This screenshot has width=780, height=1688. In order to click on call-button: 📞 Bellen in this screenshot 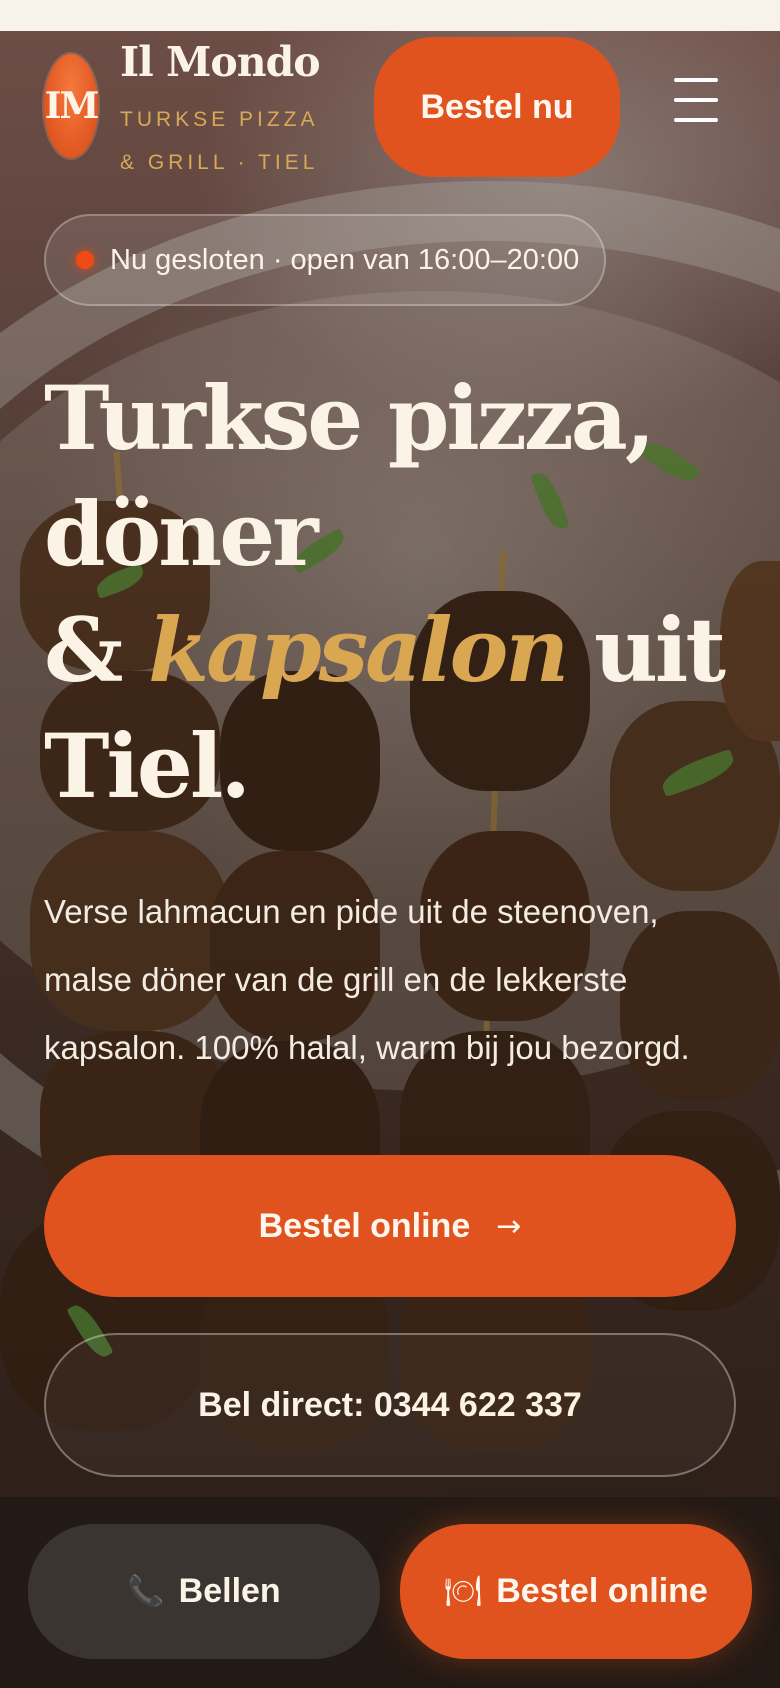, I will do `click(204, 1591)`.